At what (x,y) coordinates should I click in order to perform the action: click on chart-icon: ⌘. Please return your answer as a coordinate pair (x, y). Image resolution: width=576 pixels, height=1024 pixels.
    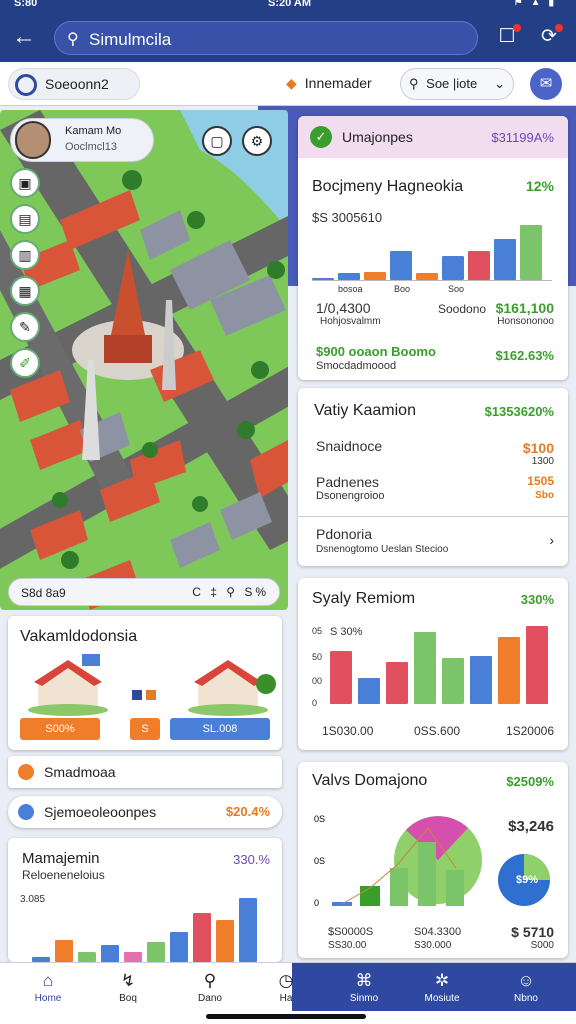
    Looking at the image, I should click on (364, 980).